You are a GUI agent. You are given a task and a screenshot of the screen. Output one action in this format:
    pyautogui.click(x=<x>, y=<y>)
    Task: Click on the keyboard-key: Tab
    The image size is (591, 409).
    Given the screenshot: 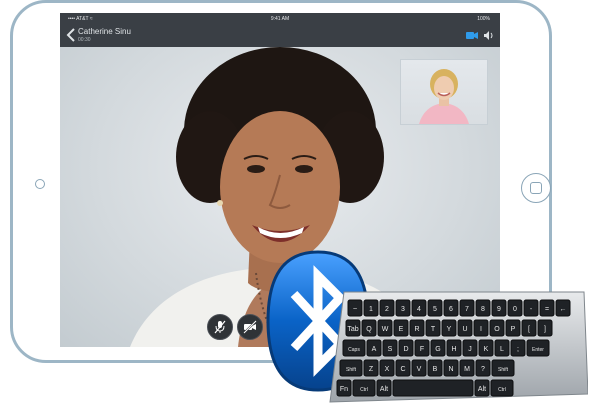 What is the action you would take?
    pyautogui.click(x=353, y=328)
    